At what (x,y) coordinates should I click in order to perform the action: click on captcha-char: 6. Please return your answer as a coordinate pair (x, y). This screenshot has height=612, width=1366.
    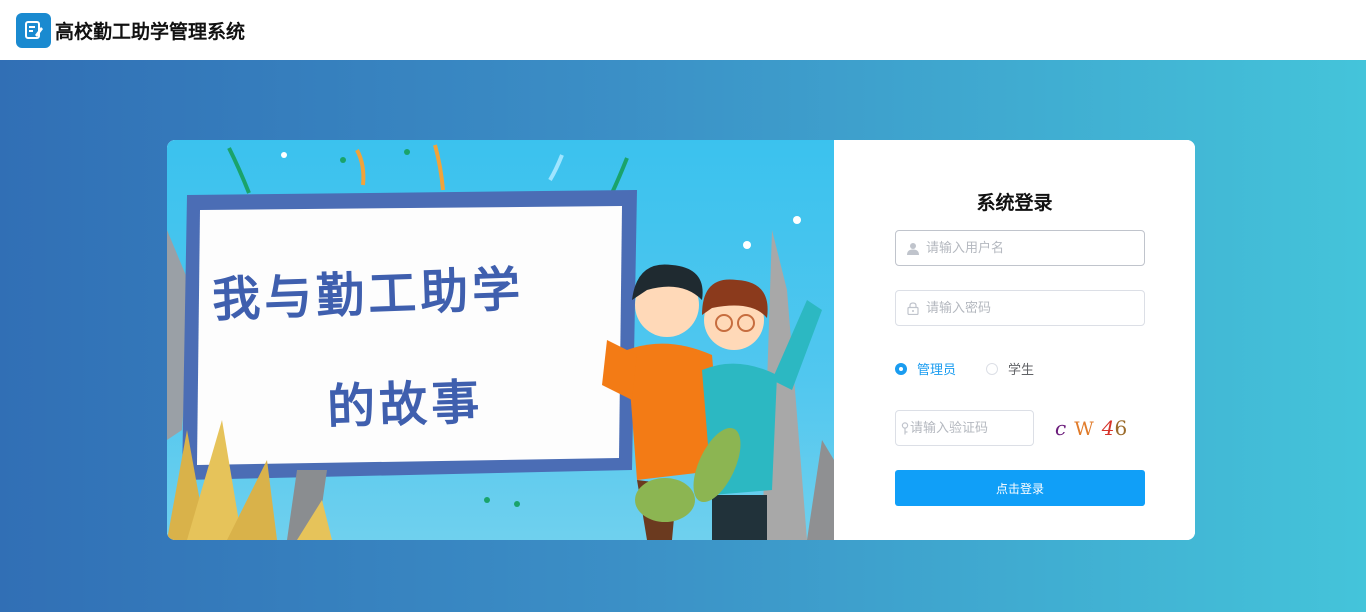
    Looking at the image, I should click on (1121, 428).